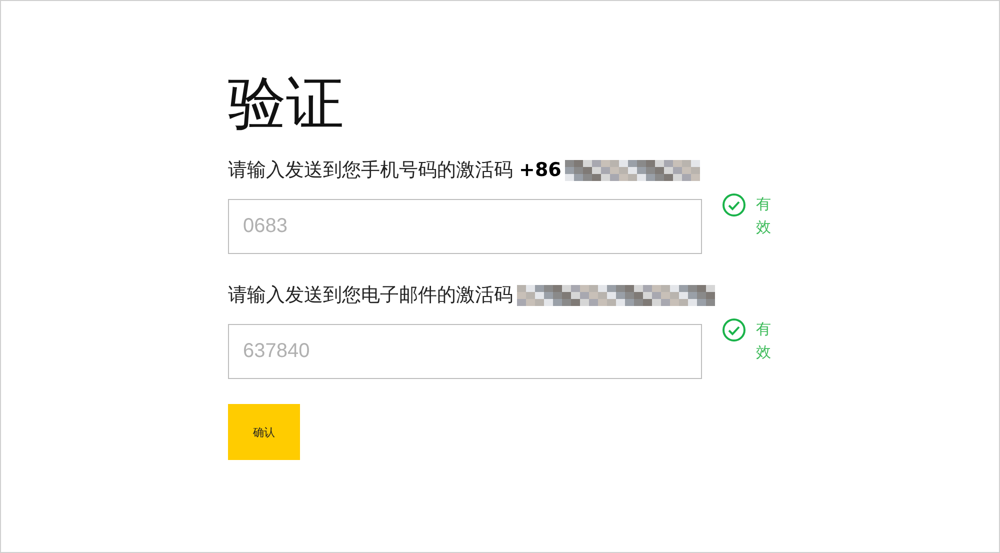 The height and width of the screenshot is (553, 1000). What do you see at coordinates (465, 226) in the screenshot?
I see `code-input: 0683` at bounding box center [465, 226].